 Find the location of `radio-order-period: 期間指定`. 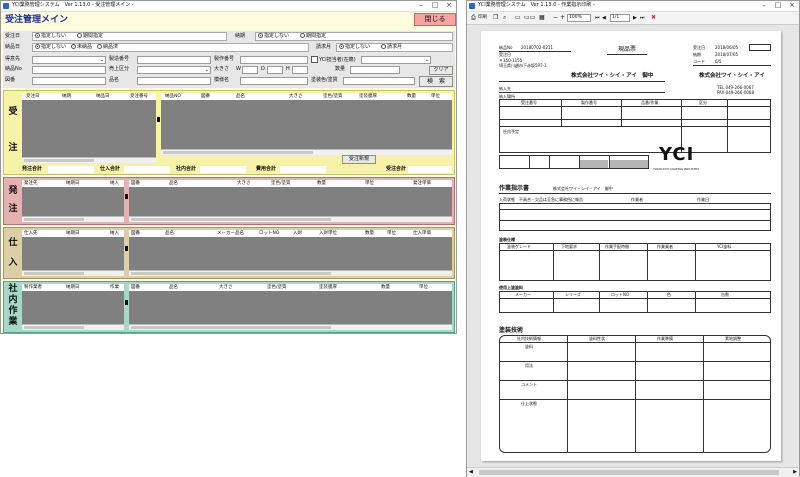

radio-order-period: 期間指定 is located at coordinates (90, 36).